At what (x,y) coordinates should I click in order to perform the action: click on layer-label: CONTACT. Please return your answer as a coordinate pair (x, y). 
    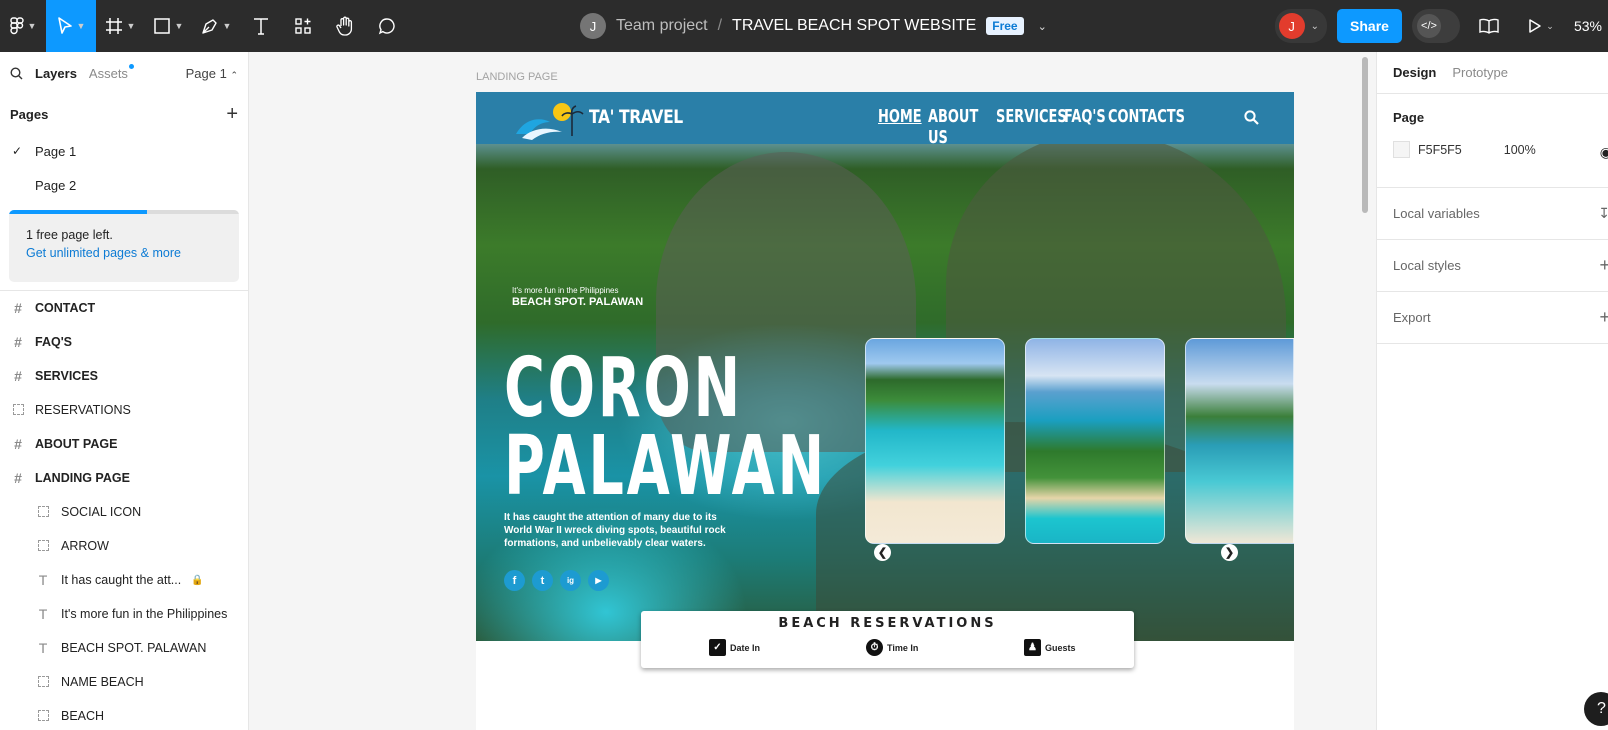
    Looking at the image, I should click on (65, 308).